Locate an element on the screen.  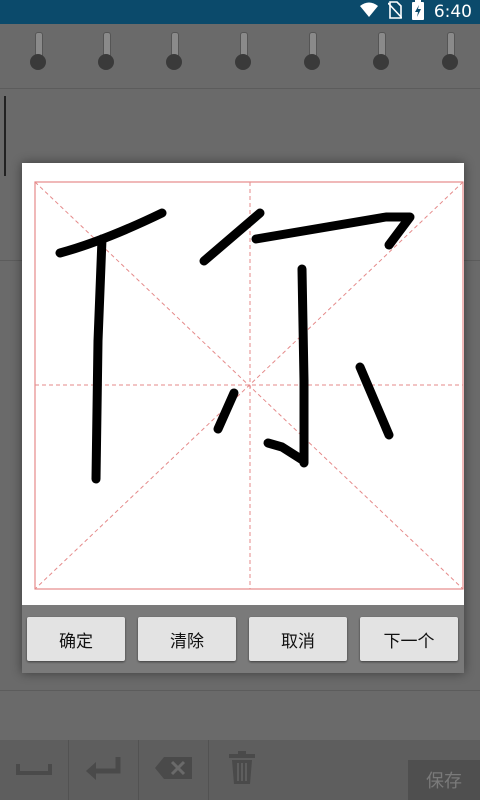
wifi-icon is located at coordinates (368, 12).